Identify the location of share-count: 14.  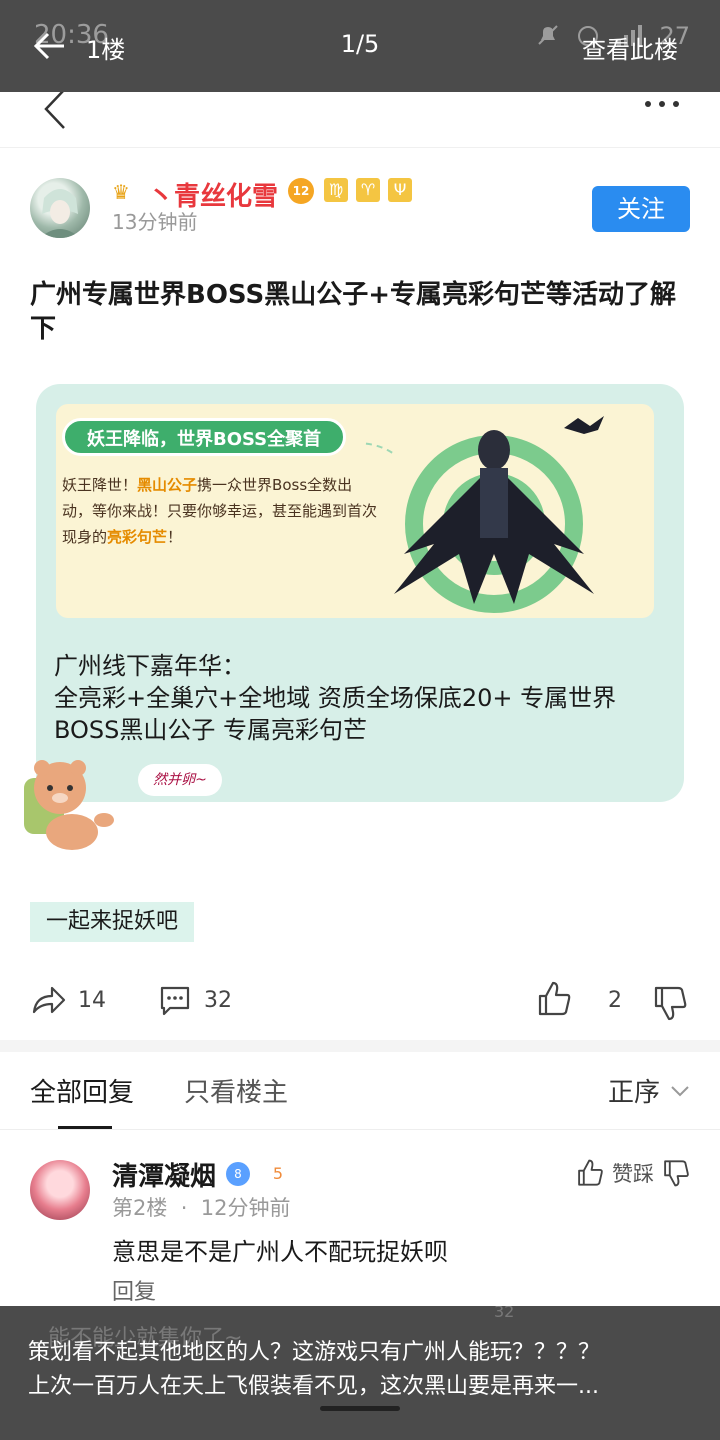
(92, 1000).